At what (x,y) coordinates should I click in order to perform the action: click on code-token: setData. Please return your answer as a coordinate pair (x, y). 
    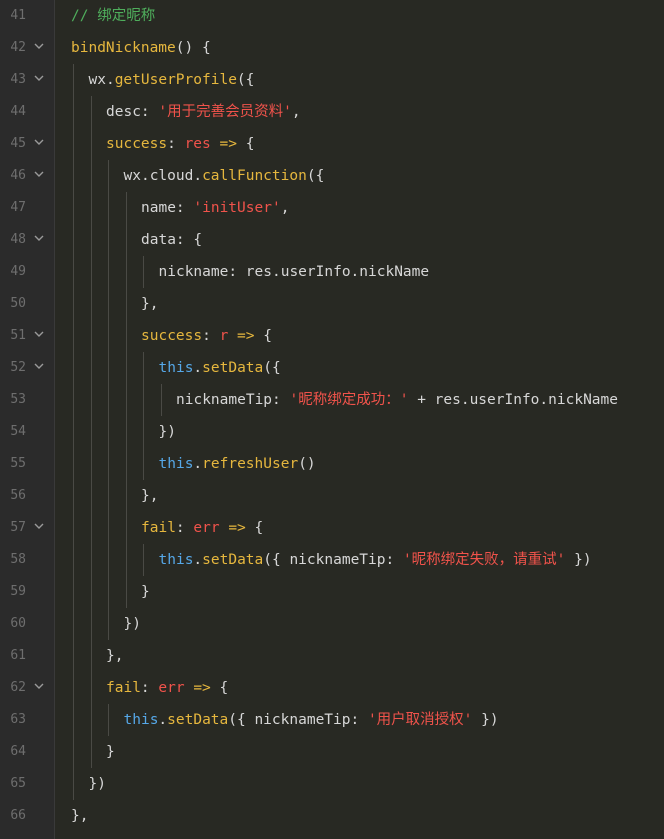
    Looking at the image, I should click on (233, 560).